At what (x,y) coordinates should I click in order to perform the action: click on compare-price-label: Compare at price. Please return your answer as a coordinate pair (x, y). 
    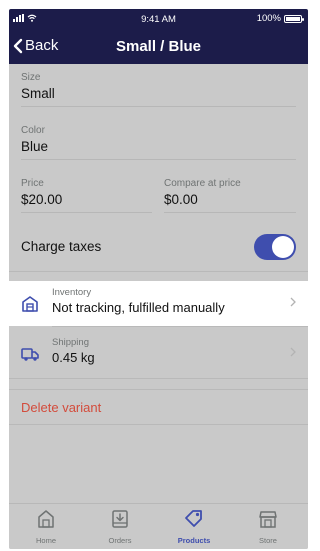
    Looking at the image, I should click on (202, 183).